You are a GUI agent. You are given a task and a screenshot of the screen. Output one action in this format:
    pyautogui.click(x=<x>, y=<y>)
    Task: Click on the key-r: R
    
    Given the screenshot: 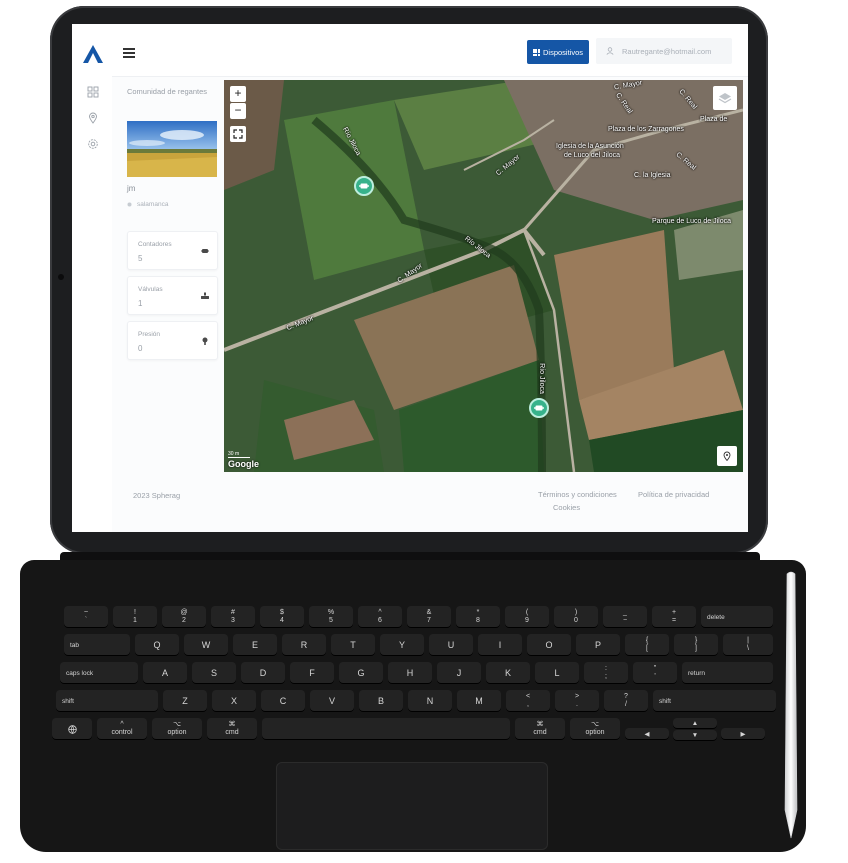 What is the action you would take?
    pyautogui.click(x=304, y=645)
    